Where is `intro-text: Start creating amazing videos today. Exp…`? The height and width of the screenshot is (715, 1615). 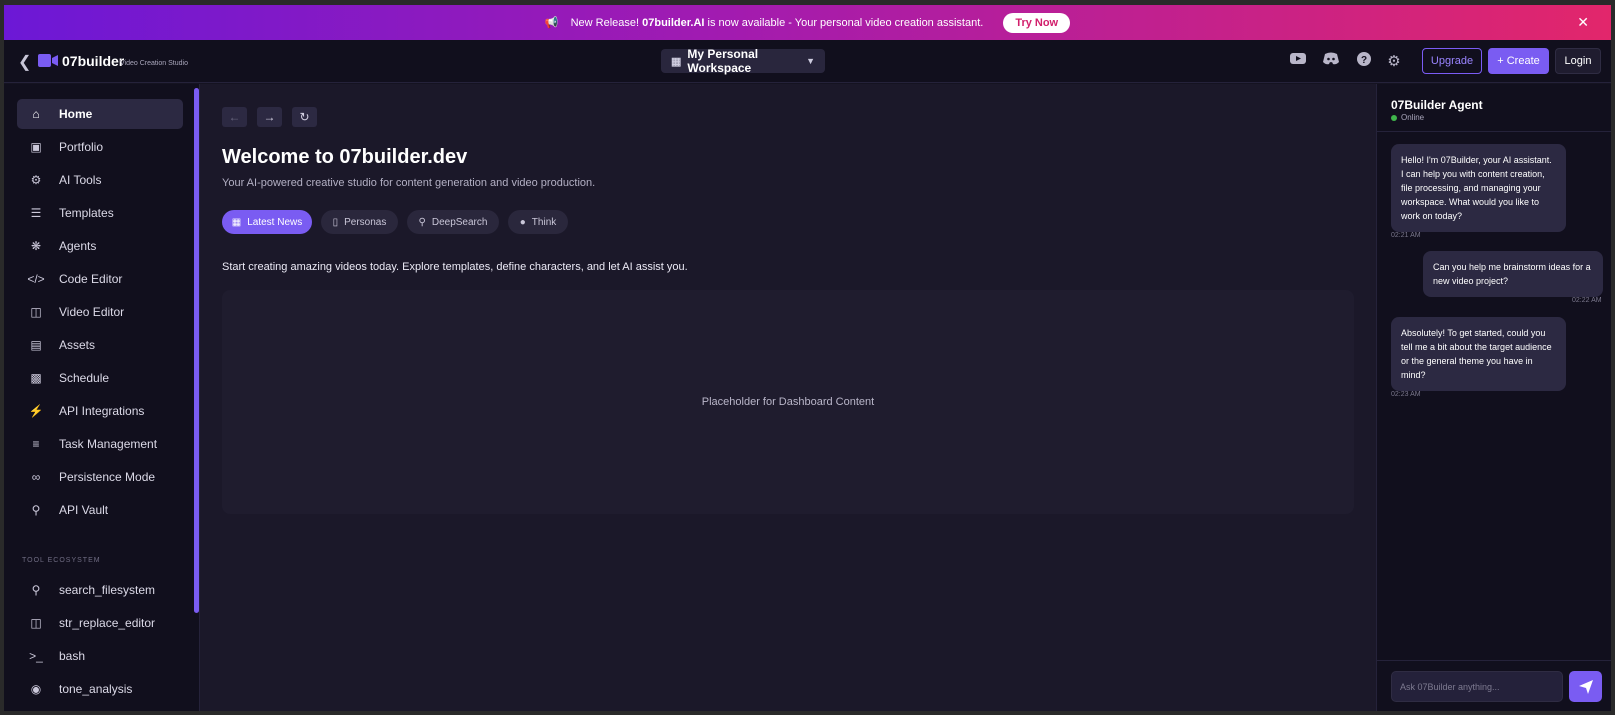
intro-text: Start creating amazing videos today. Exp… is located at coordinates (455, 267).